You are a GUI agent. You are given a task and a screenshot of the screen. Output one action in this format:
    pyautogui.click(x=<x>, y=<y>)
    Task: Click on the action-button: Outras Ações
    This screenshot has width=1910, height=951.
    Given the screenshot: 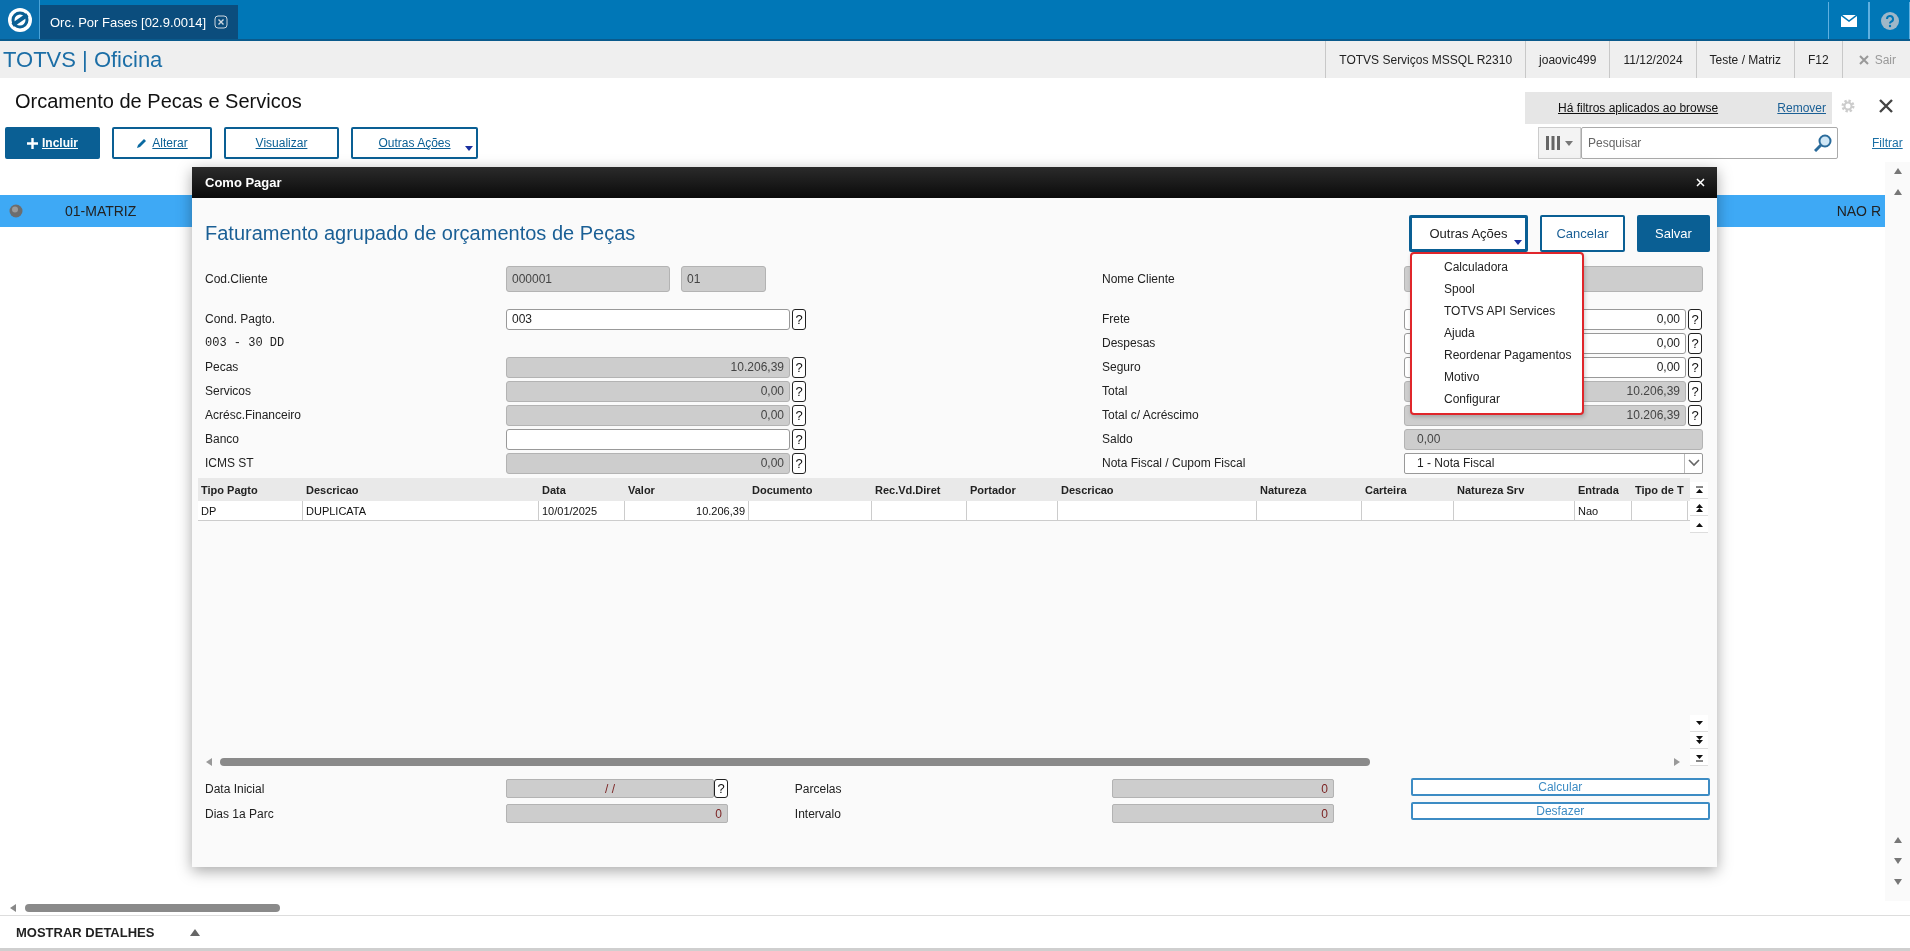 What is the action you would take?
    pyautogui.click(x=414, y=143)
    